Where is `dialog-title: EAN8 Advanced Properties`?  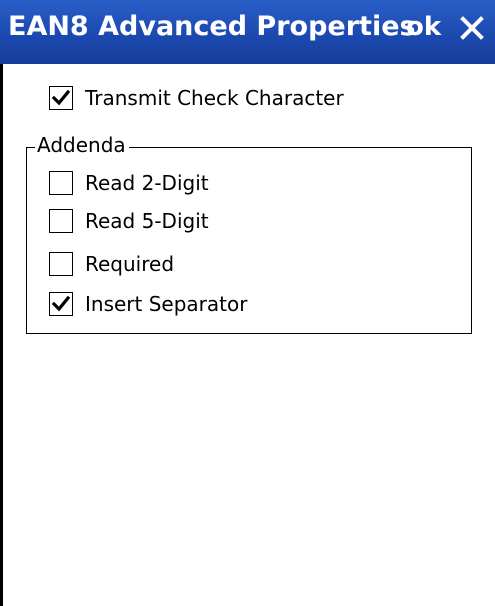
dialog-title: EAN8 Advanced Properties is located at coordinates (212, 26).